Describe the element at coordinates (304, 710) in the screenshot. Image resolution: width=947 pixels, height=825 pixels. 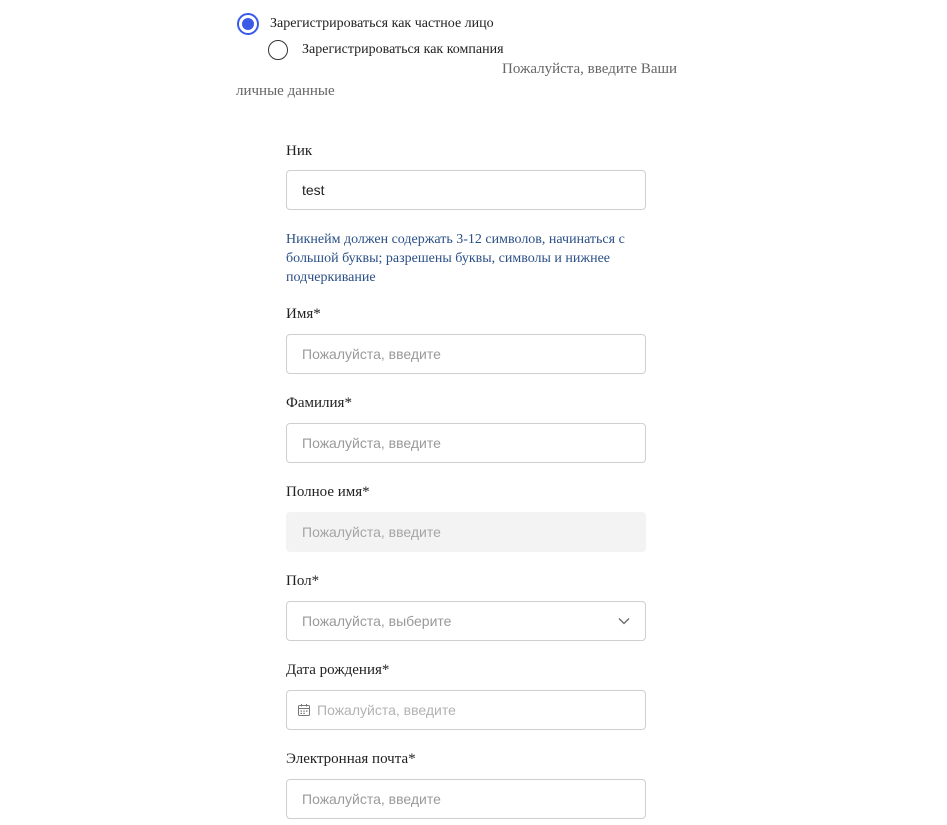
I see `calendar-icon` at that location.